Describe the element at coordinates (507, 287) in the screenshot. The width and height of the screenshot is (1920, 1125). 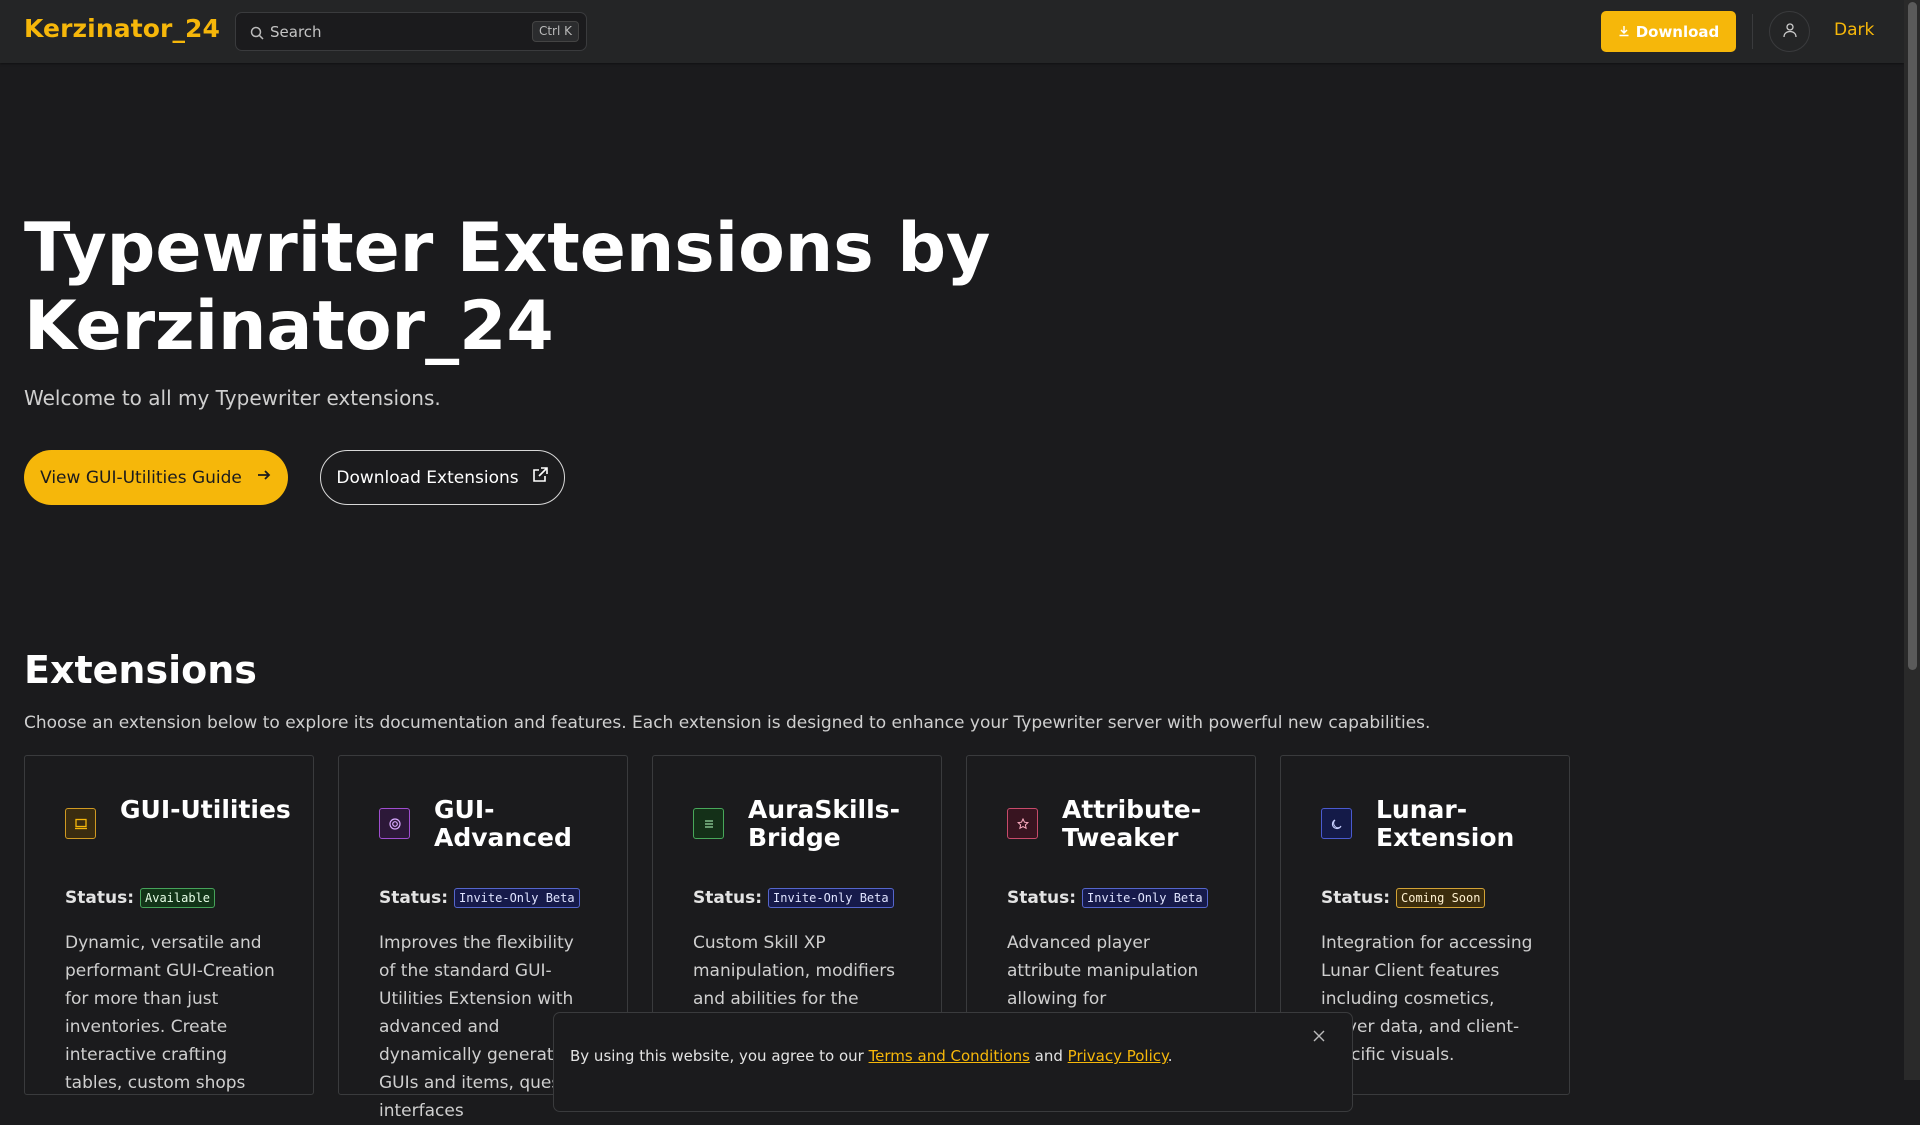
I see `hero-title: Typewriter Extensions by Kerzinator_24` at that location.